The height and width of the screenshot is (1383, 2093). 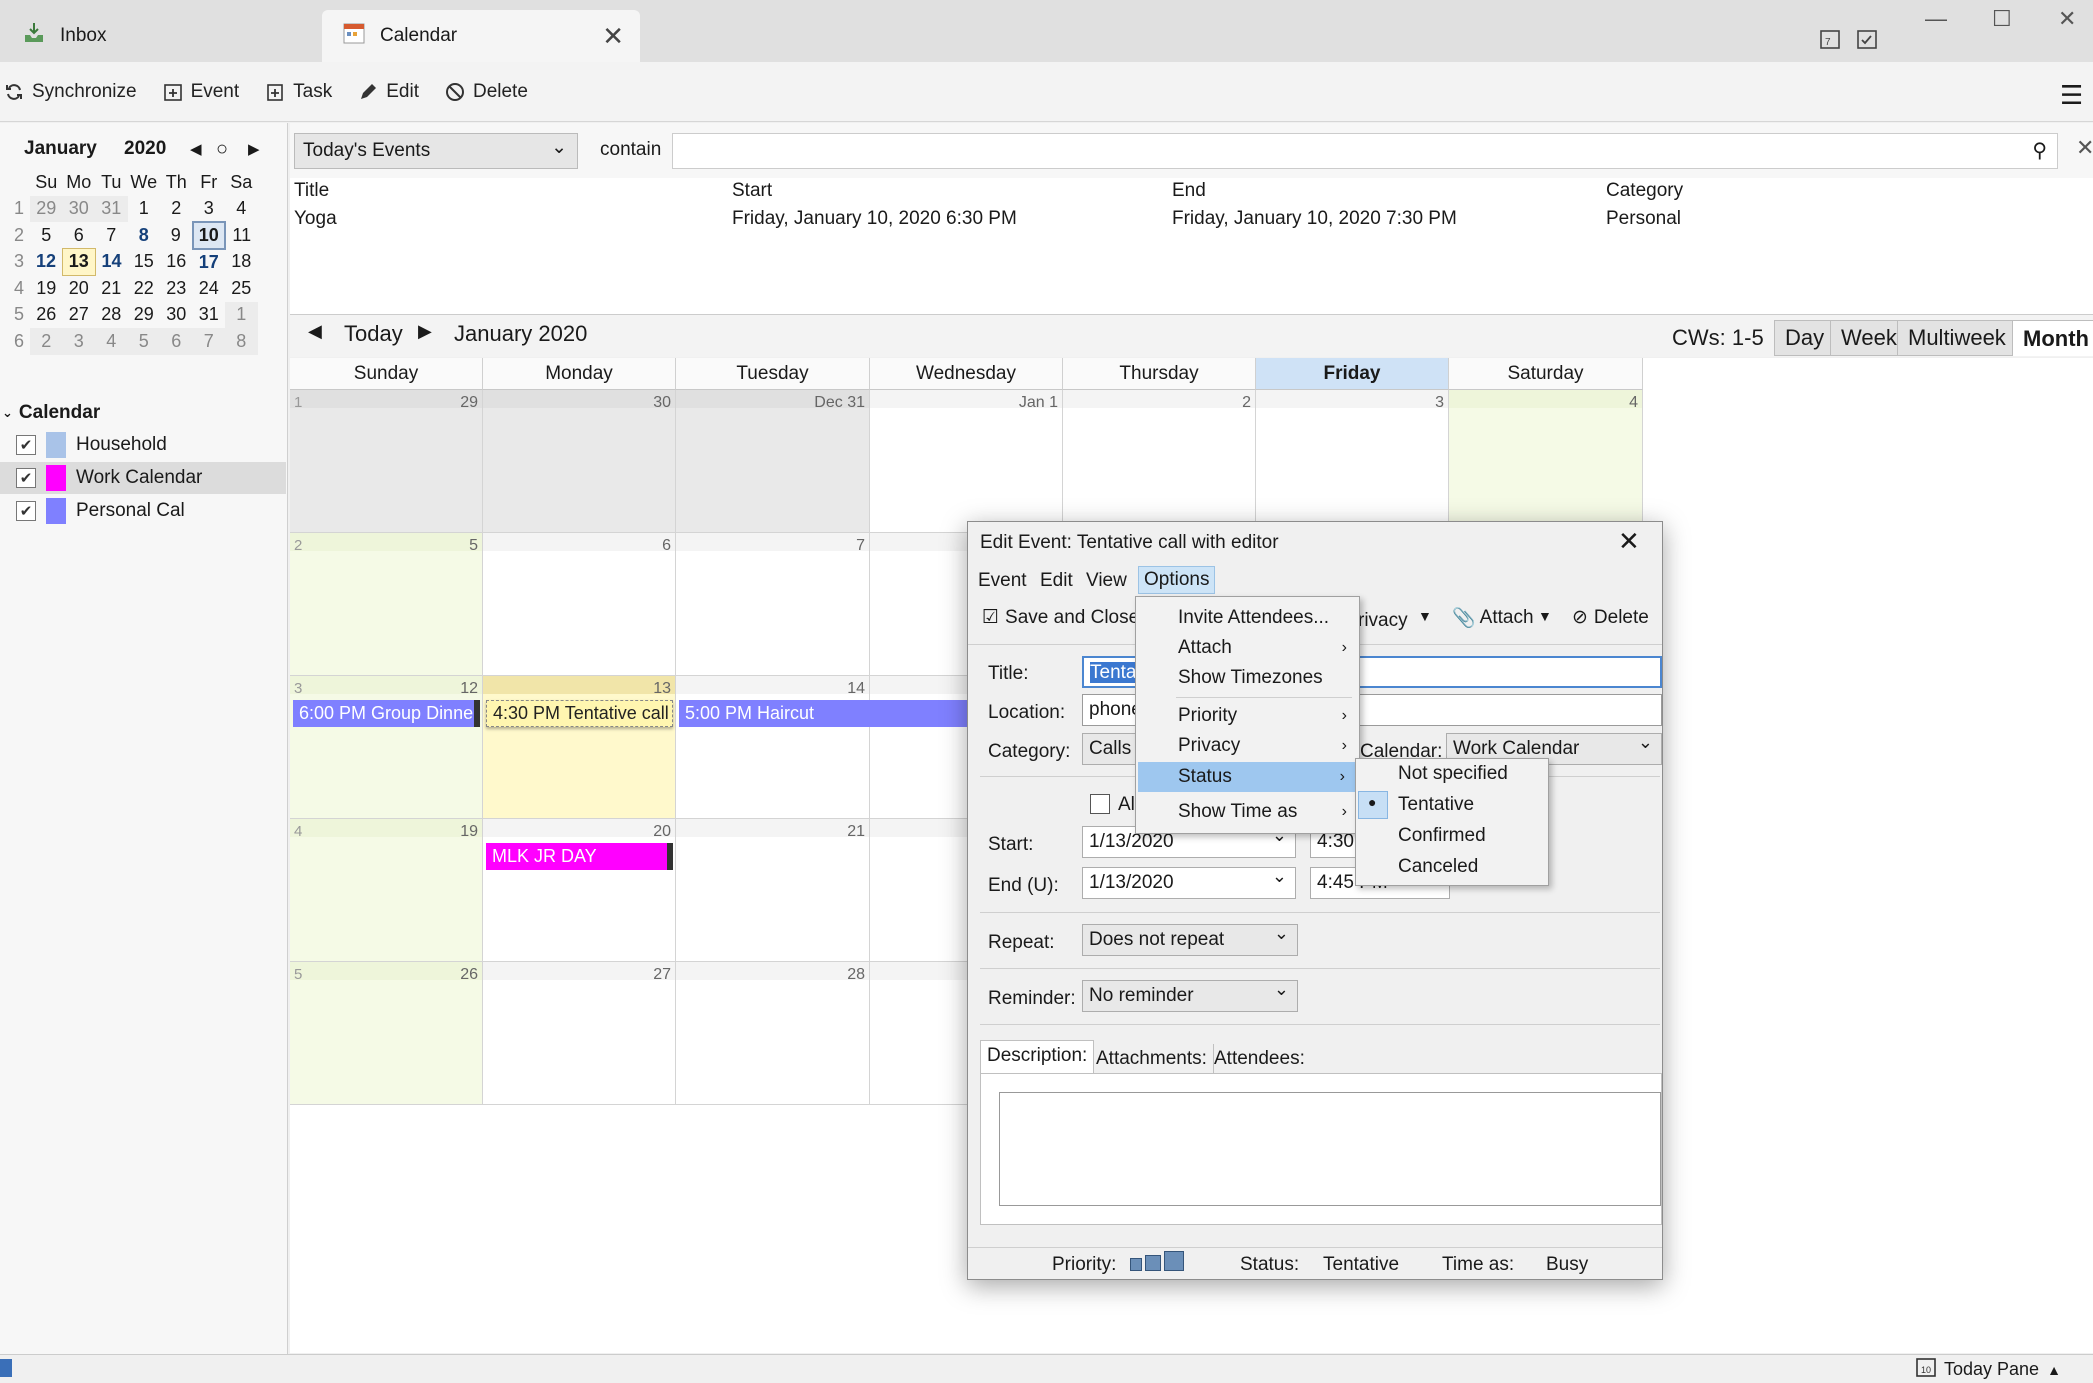 What do you see at coordinates (1159, 461) in the screenshot?
I see `day-cell: 2` at bounding box center [1159, 461].